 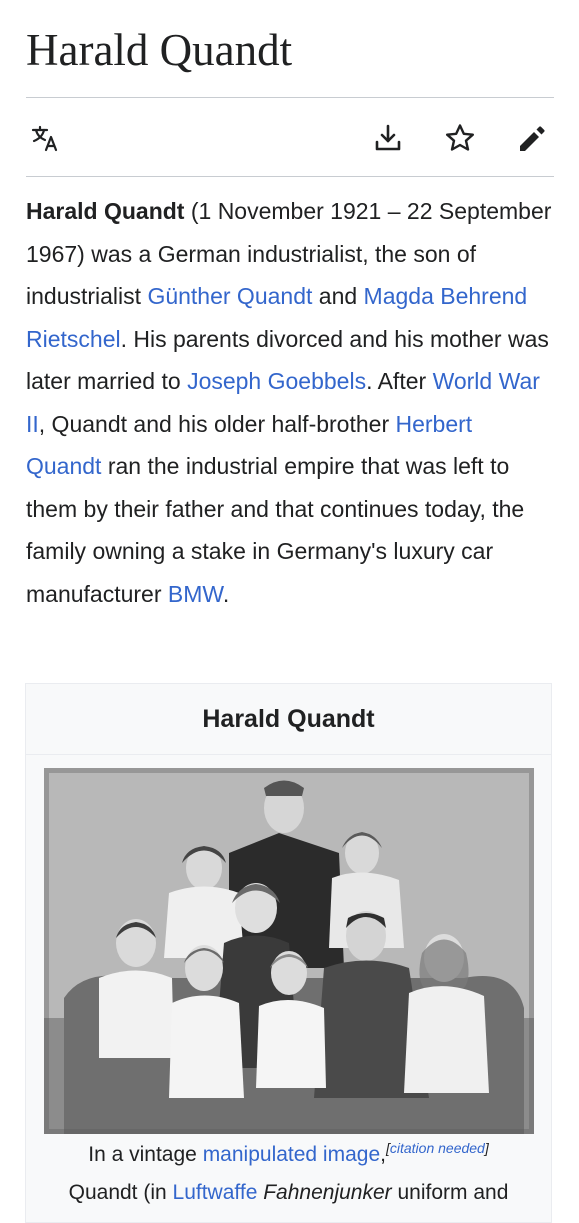 I want to click on intro-text: . After, so click(x=399, y=381).